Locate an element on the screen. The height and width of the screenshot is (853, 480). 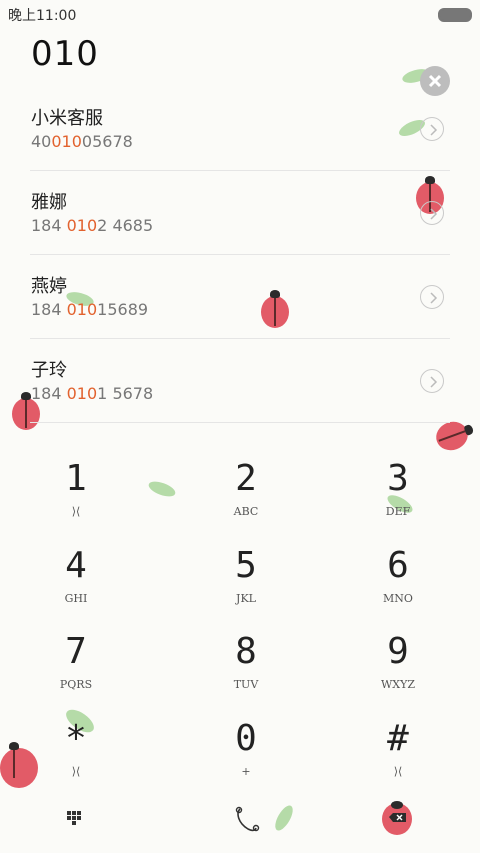
key-8: 8 TUV is located at coordinates (246, 663).